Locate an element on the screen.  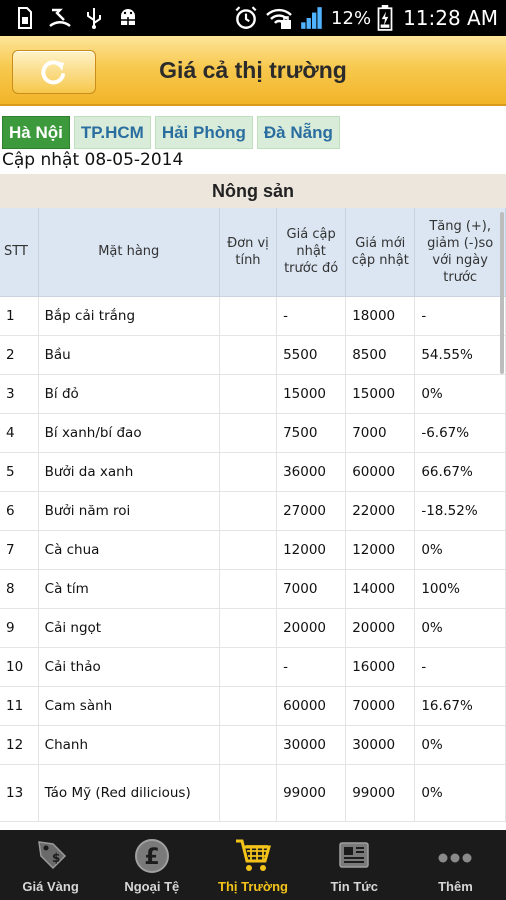
cell-stt: 2 is located at coordinates (19, 355).